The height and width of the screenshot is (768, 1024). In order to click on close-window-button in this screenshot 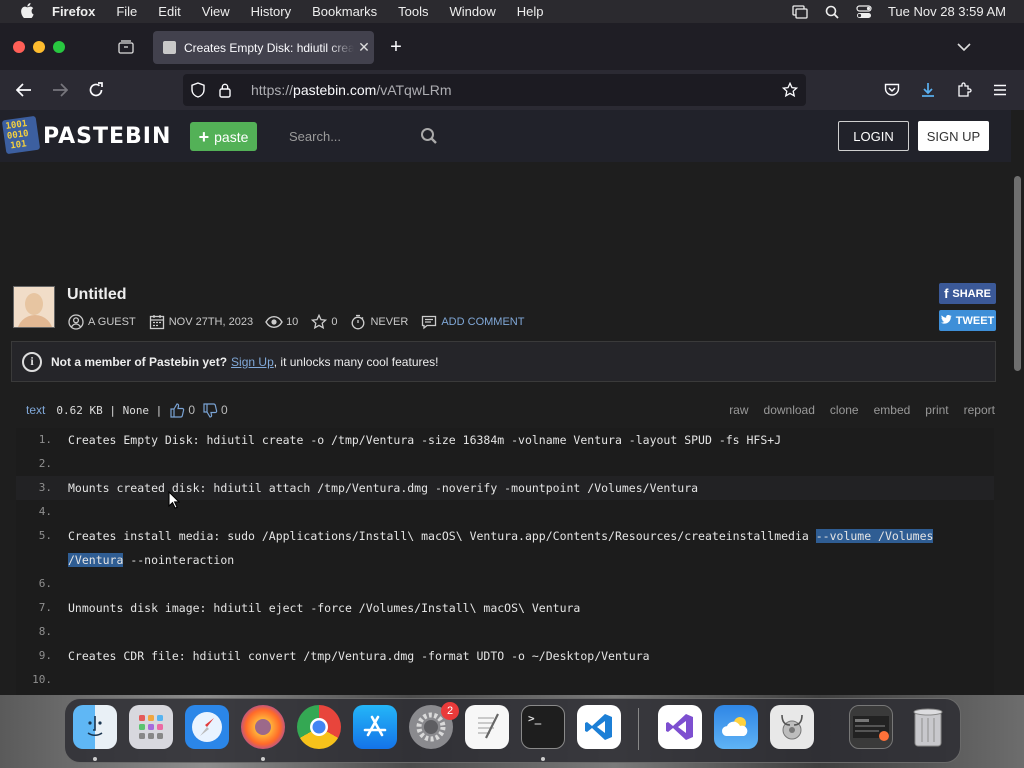, I will do `click(19, 47)`.